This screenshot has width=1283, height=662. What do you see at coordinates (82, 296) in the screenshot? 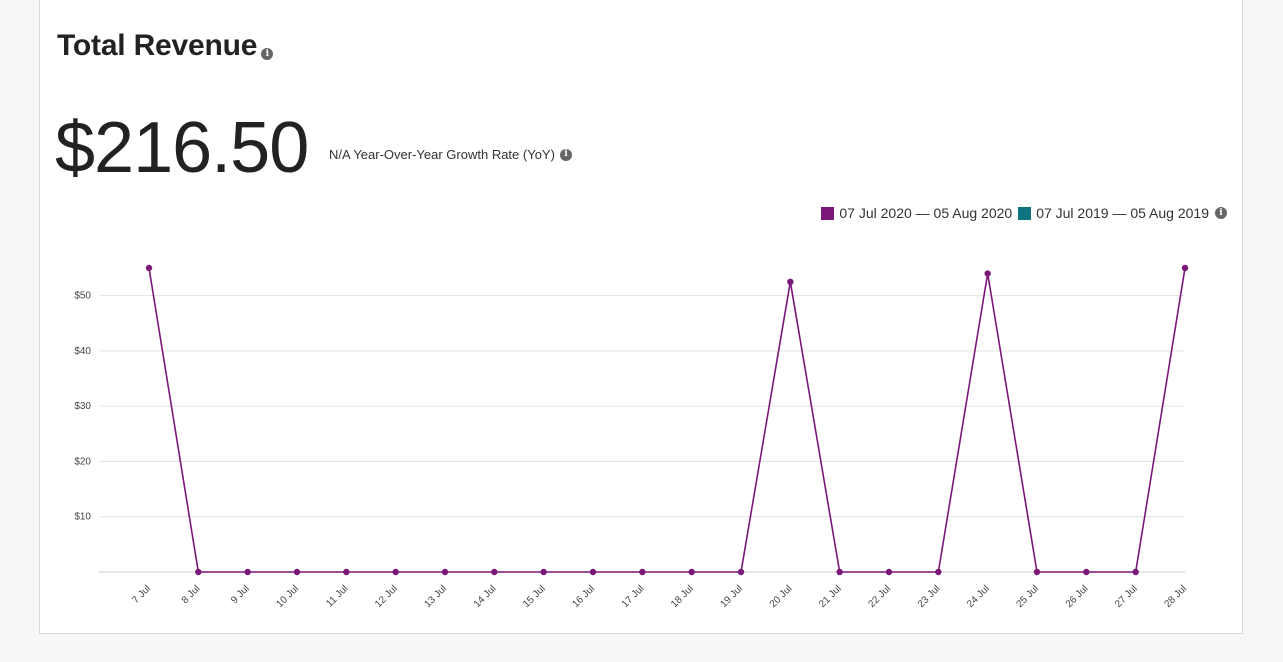
I see `y-tick-label: $50` at bounding box center [82, 296].